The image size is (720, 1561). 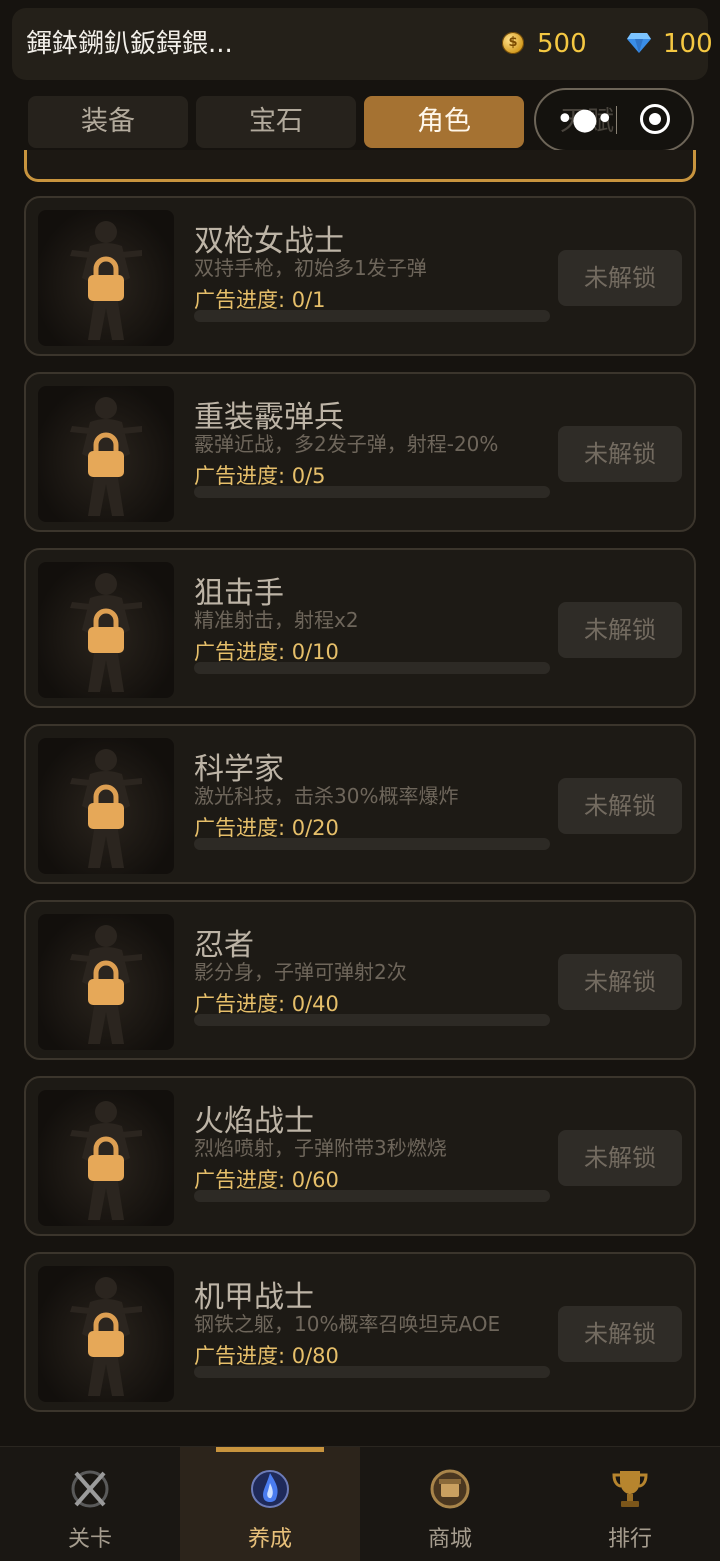 What do you see at coordinates (688, 44) in the screenshot?
I see `gem-count: 100` at bounding box center [688, 44].